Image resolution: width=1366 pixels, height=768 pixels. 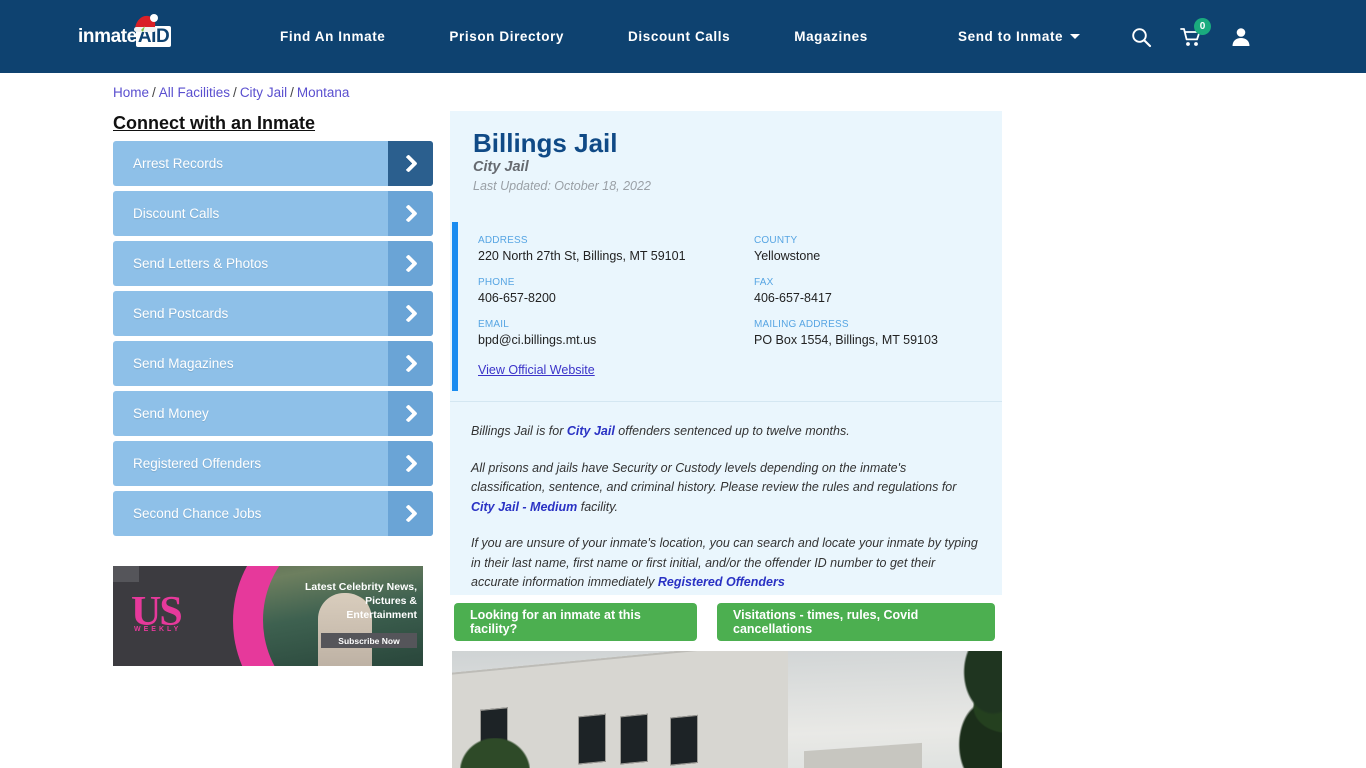 What do you see at coordinates (495, 753) in the screenshot?
I see `photo-foreground-shrub` at bounding box center [495, 753].